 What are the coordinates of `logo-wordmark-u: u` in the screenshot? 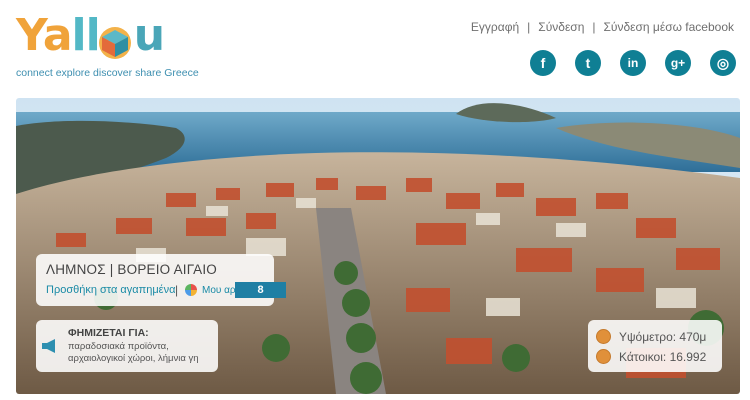 It's located at (149, 35).